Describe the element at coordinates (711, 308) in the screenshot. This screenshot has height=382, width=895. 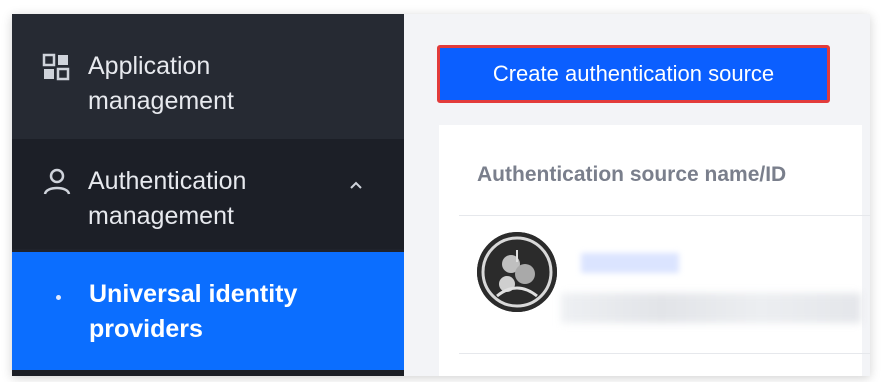
I see `redacted-source-name` at that location.